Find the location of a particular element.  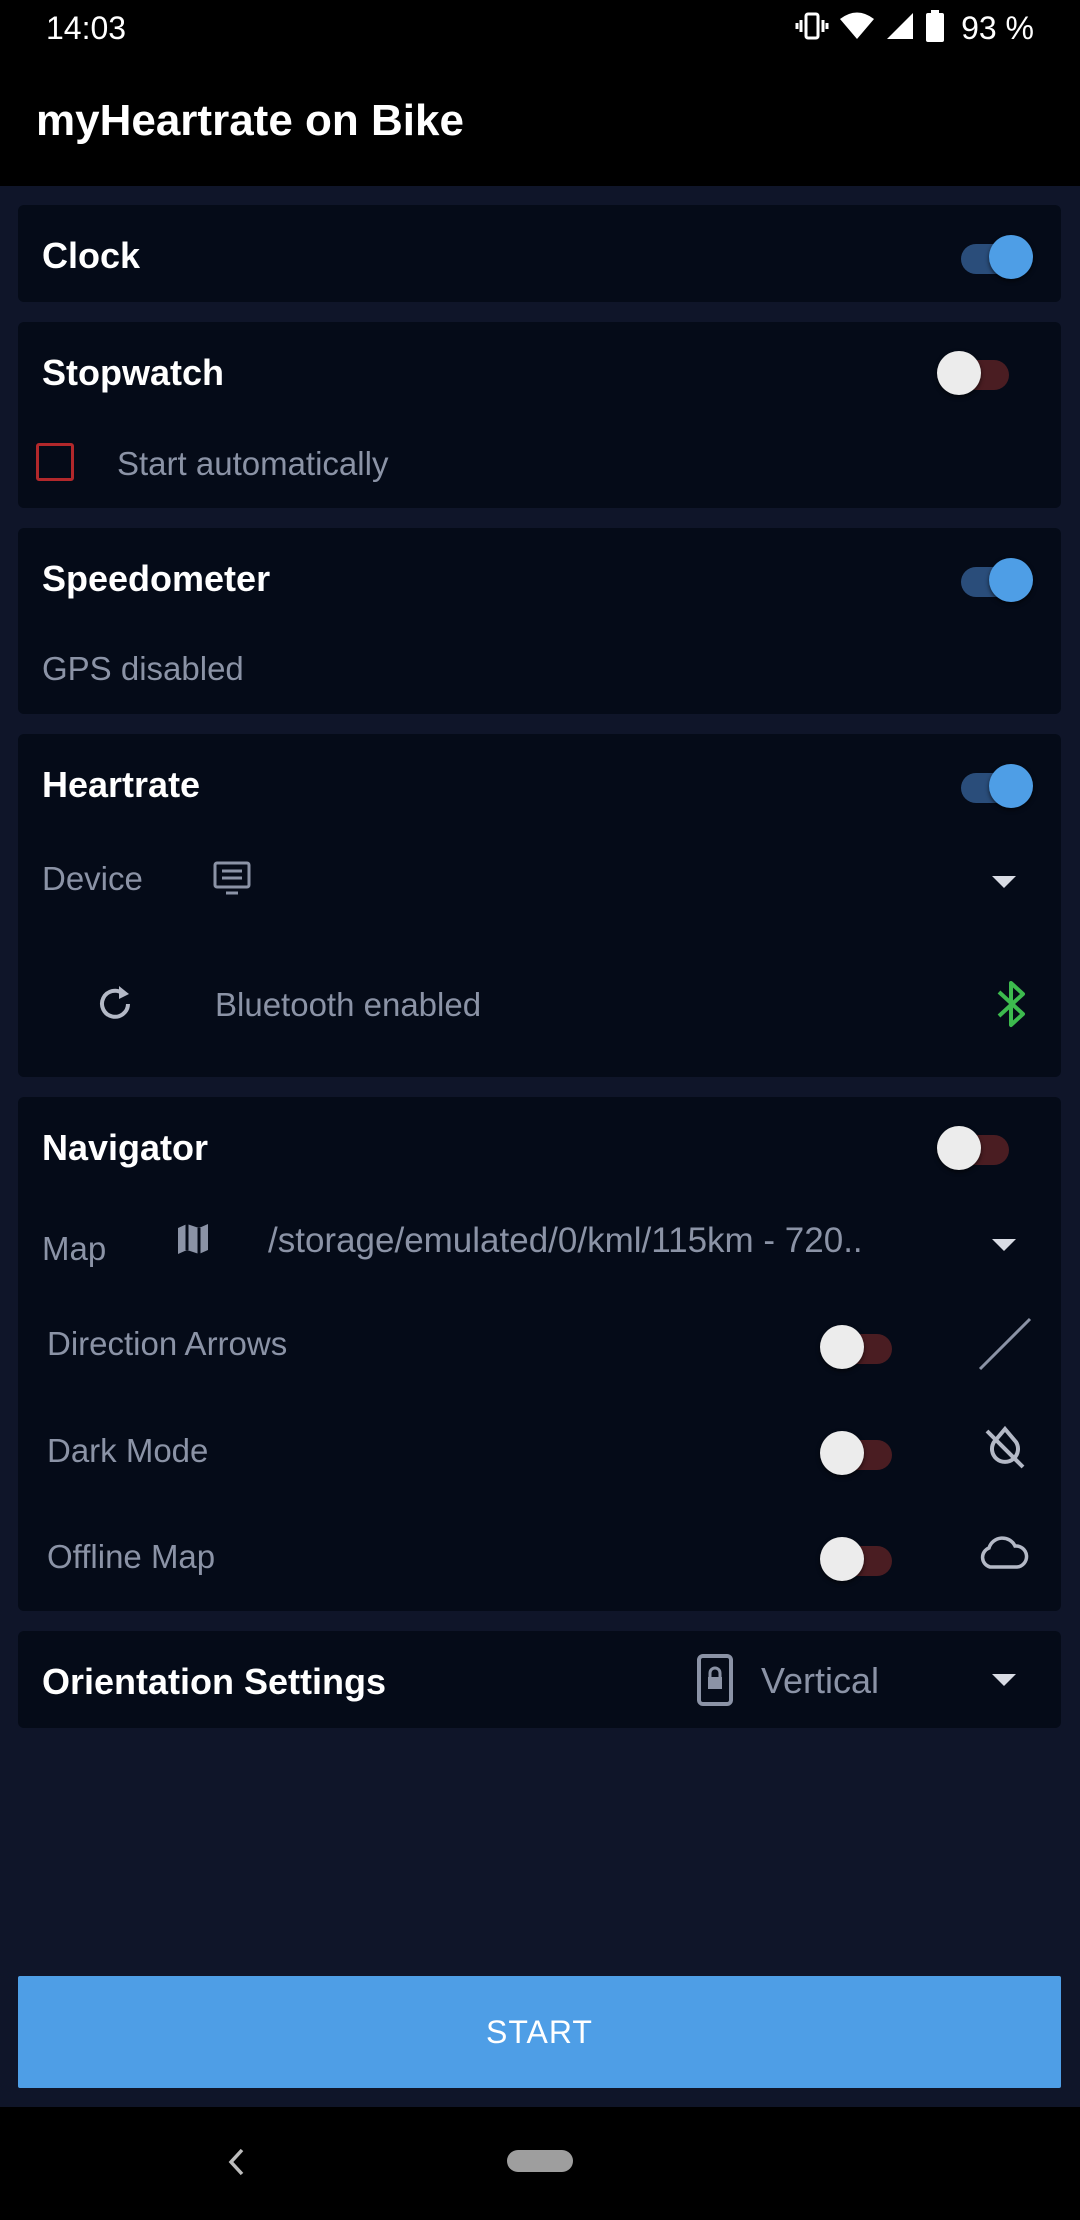

cloud-icon is located at coordinates (1003, 1555).